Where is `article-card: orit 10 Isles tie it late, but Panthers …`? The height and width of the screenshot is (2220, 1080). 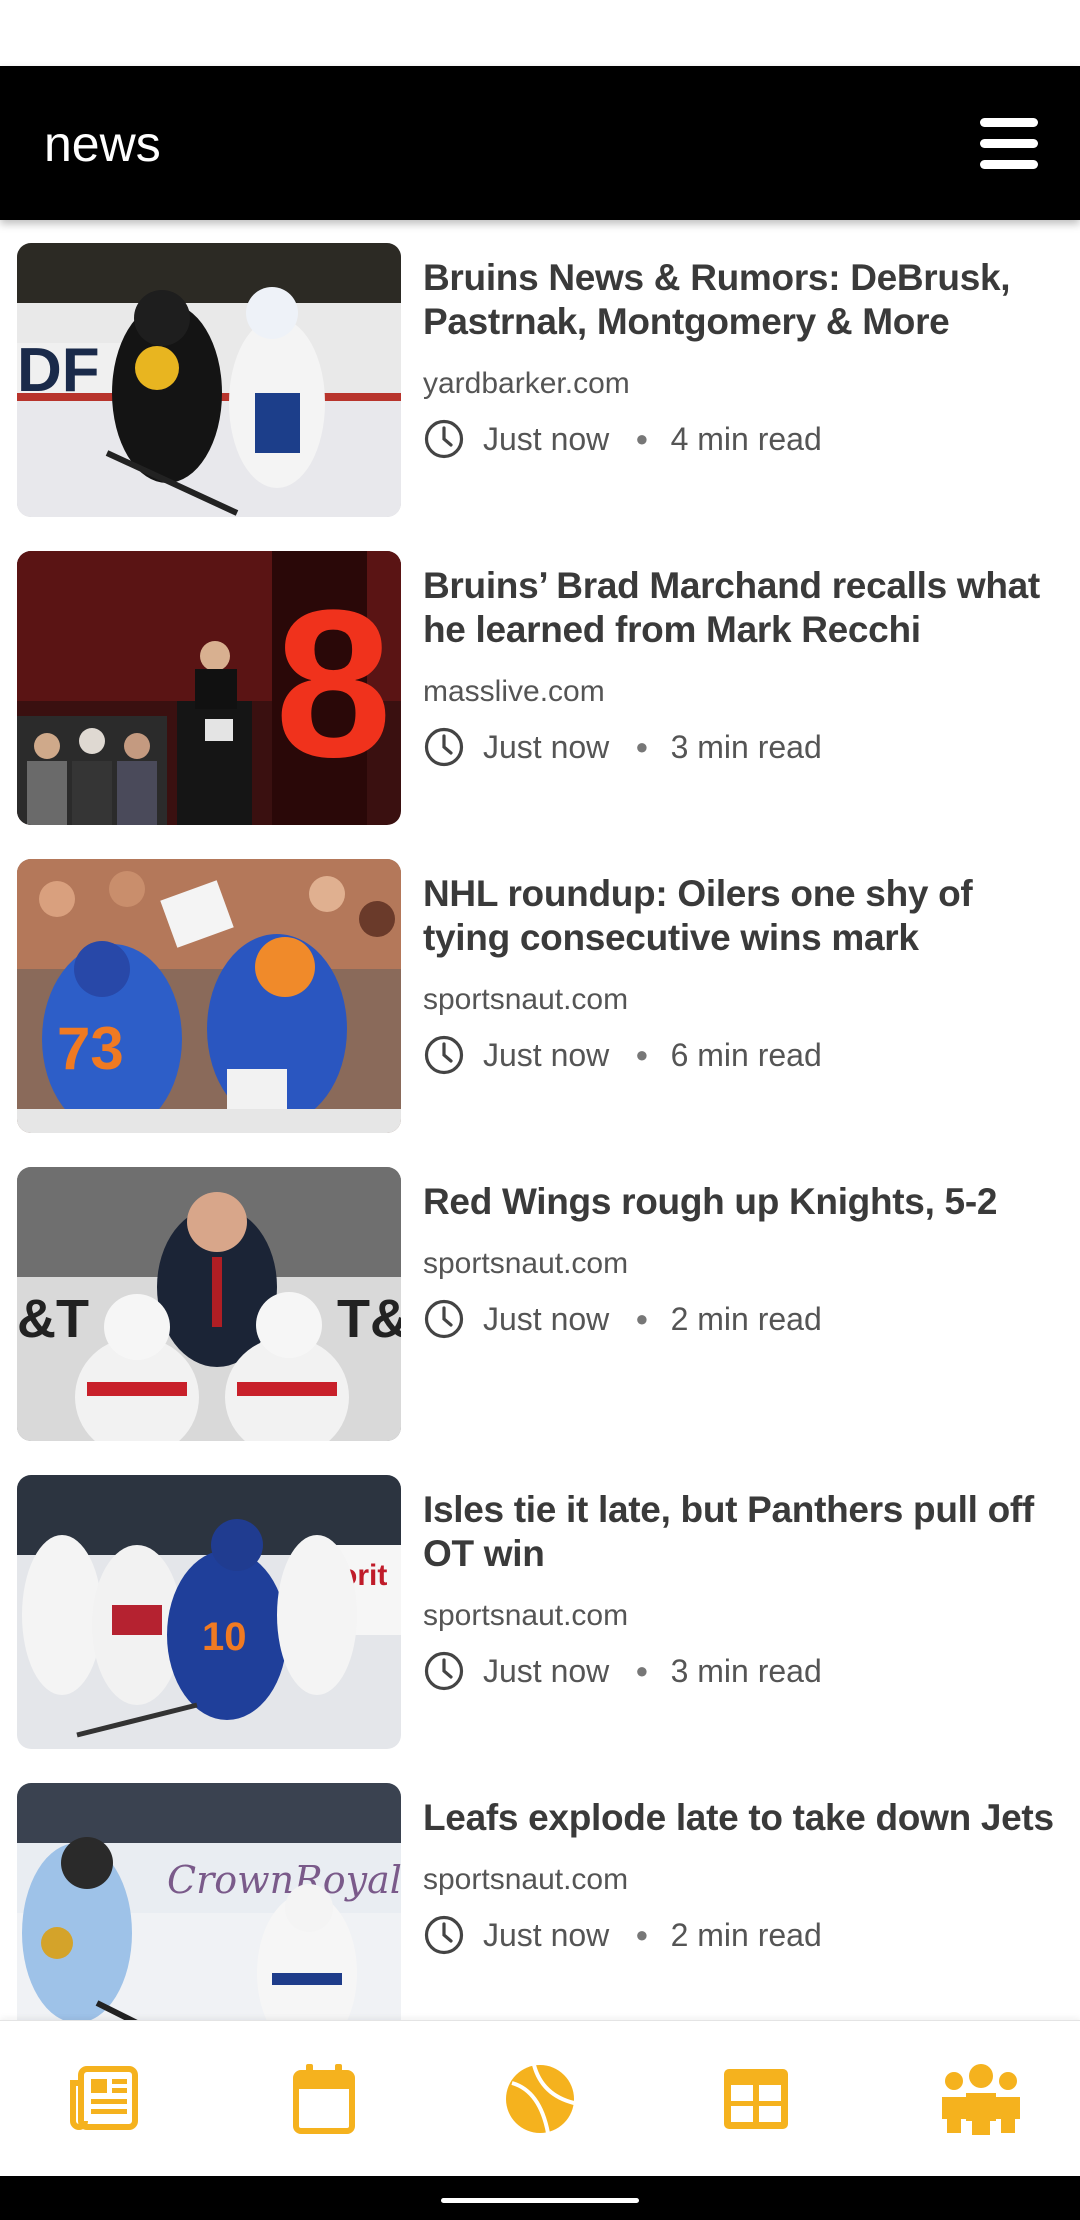
article-card: orit 10 Isles tie it late, but Panthers … is located at coordinates (540, 1600).